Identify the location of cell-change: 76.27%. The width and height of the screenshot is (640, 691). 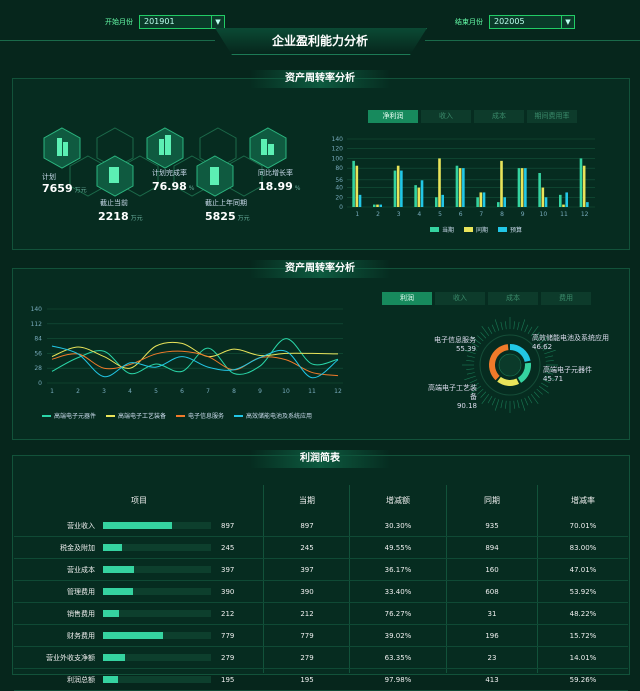
(398, 613).